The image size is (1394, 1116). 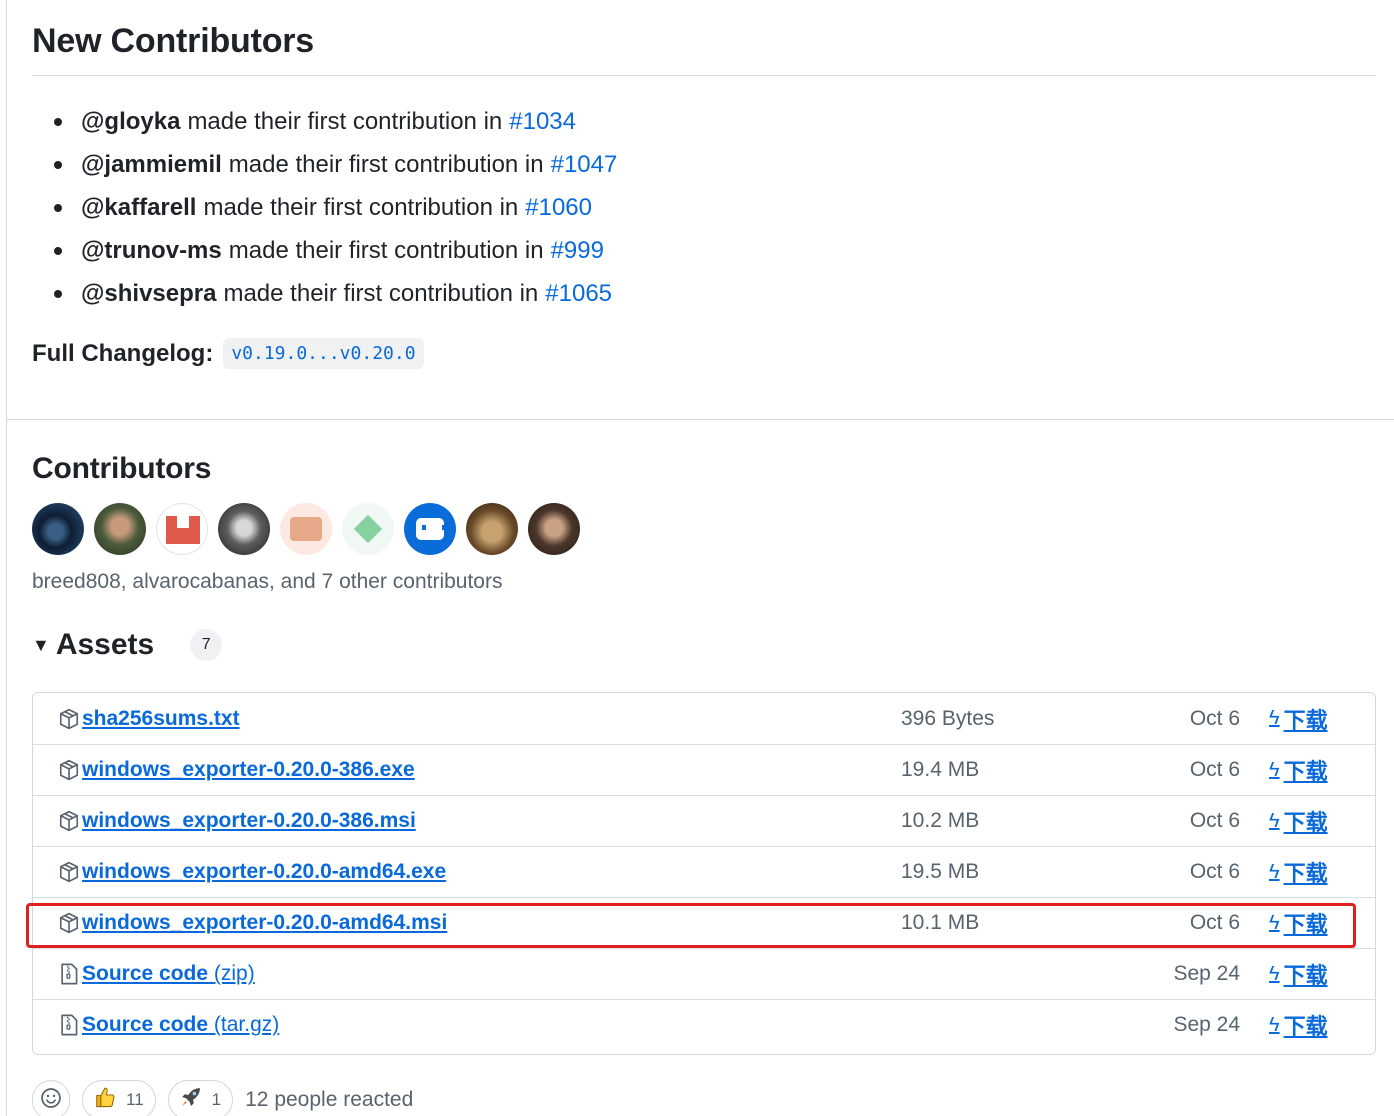 What do you see at coordinates (704, 1024) in the screenshot?
I see `asset-row: Source code (tar.gz) Sep 24 ϟ 下载` at bounding box center [704, 1024].